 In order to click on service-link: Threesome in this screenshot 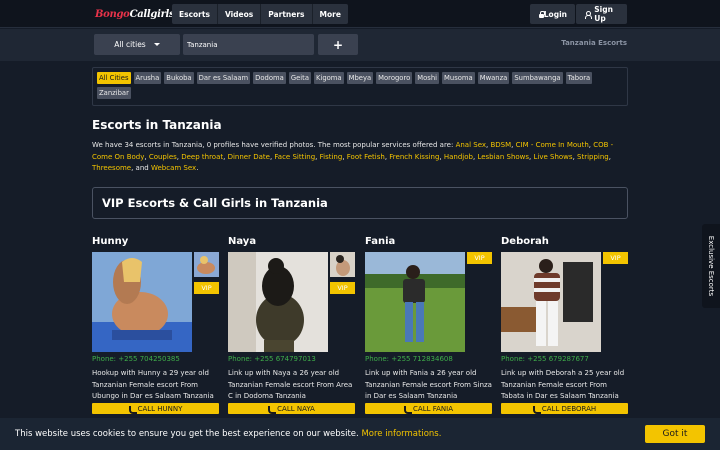, I will do `click(111, 168)`.